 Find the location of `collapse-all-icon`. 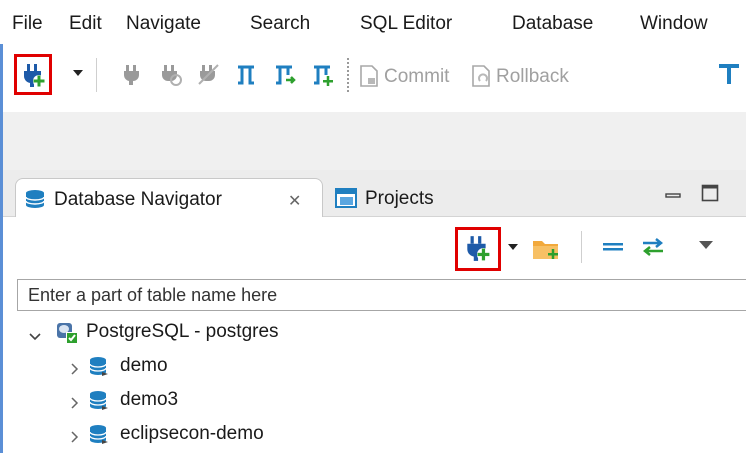

collapse-all-icon is located at coordinates (613, 247).